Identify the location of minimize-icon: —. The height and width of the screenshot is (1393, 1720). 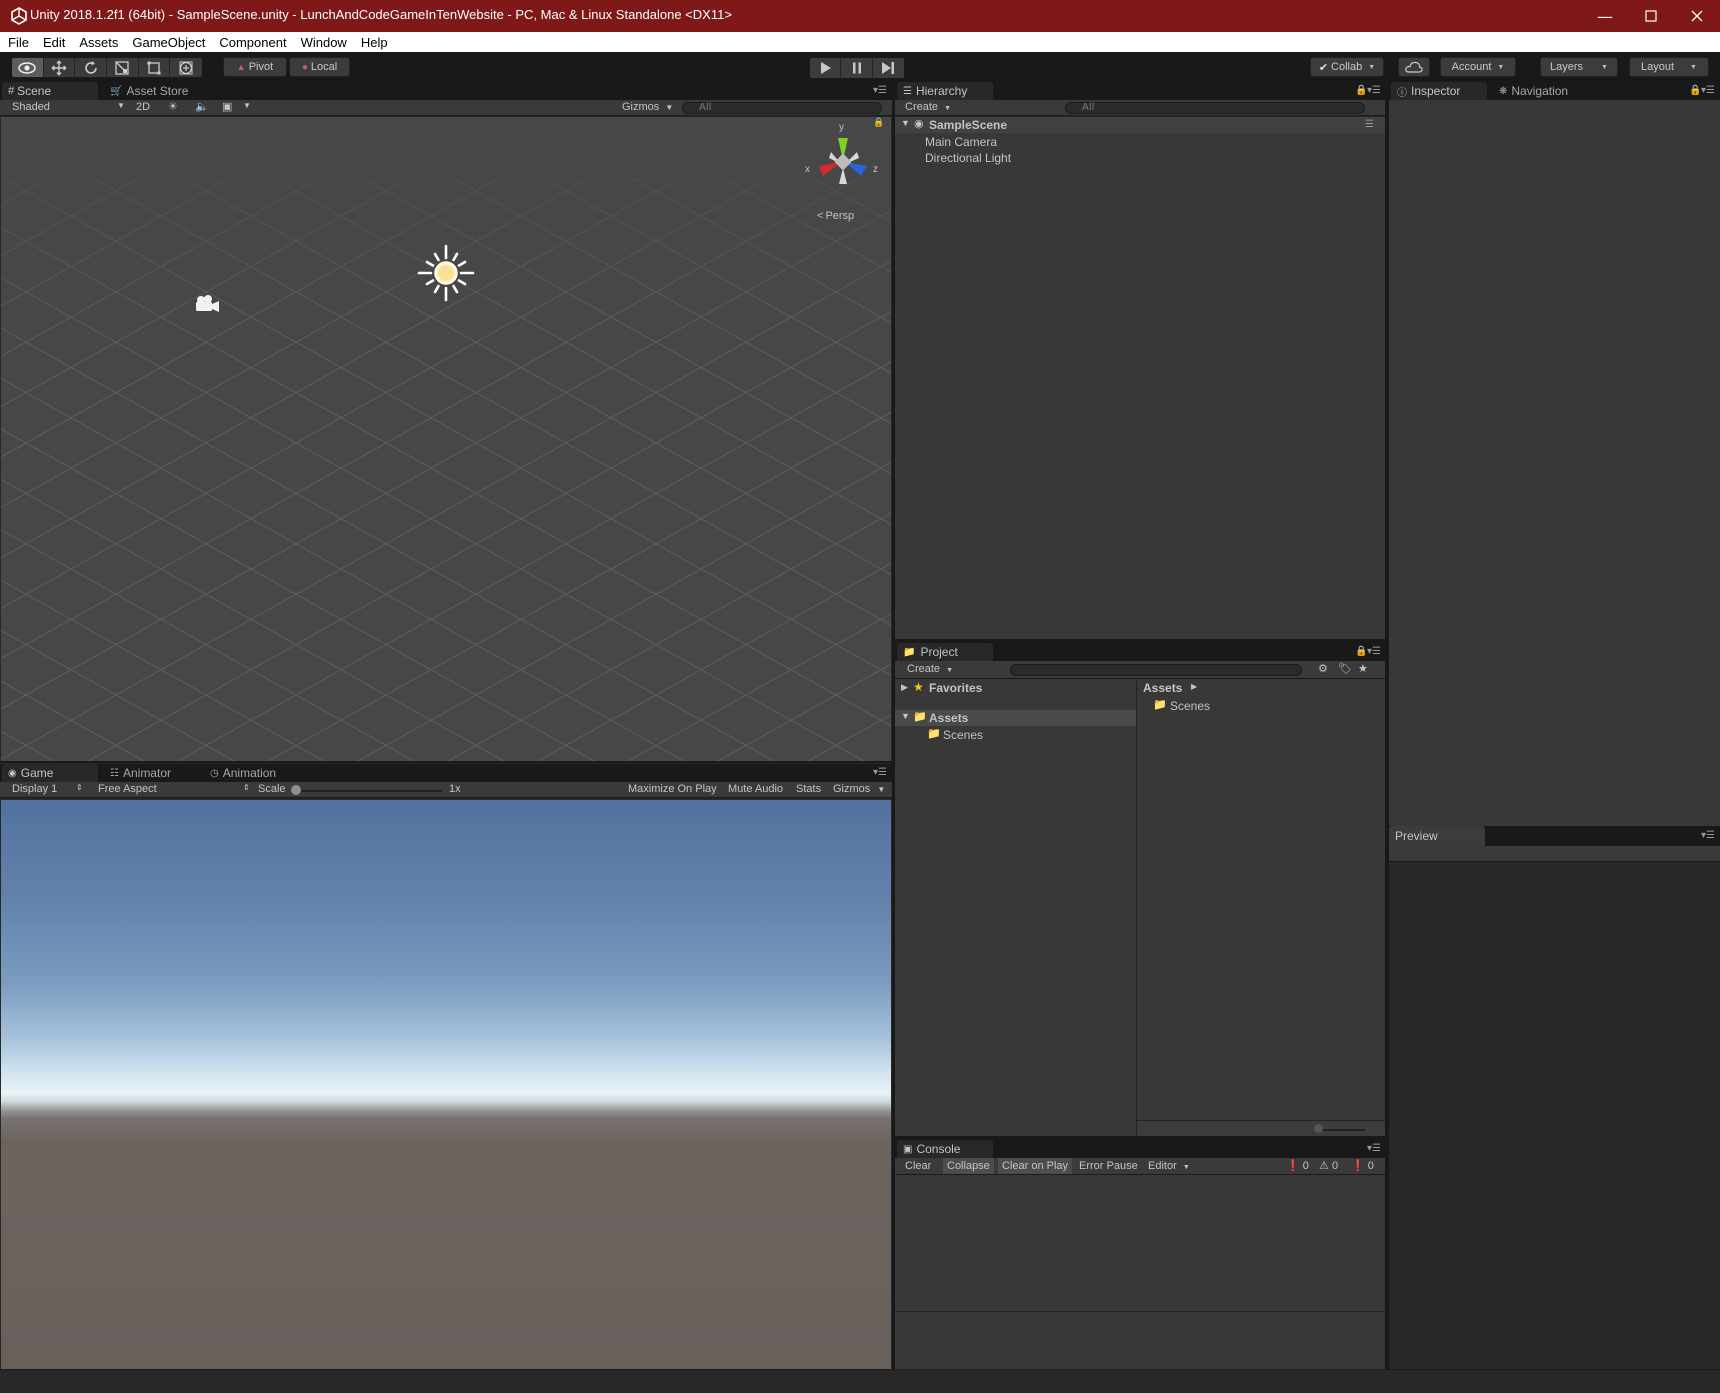
(1605, 16).